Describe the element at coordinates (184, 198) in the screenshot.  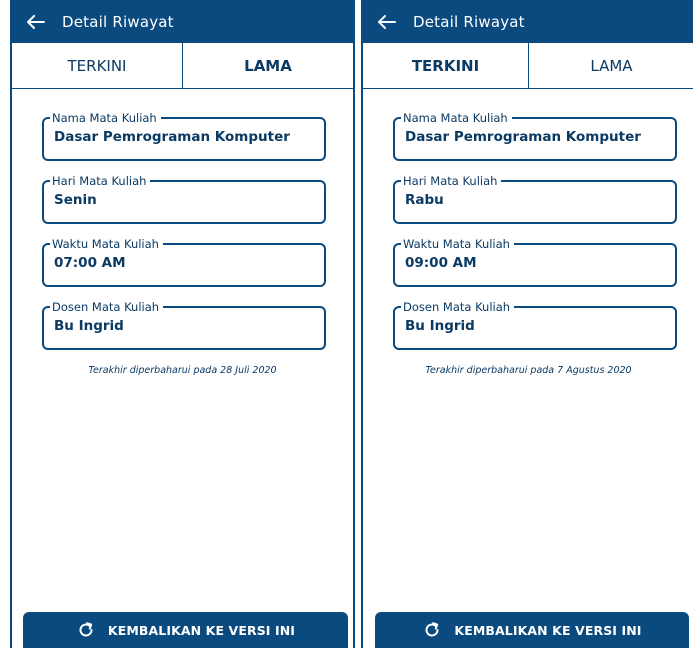
I see `course-day-field: Hari Mata Kuliah Senin` at that location.